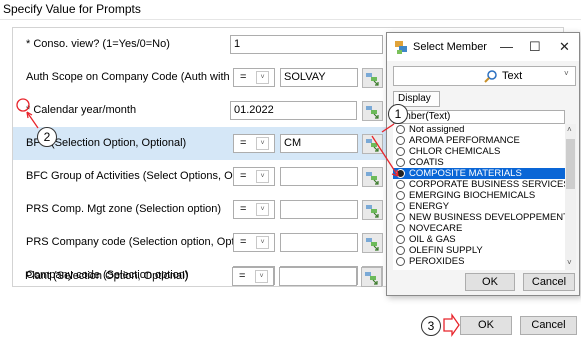 This screenshot has width=581, height=339. Describe the element at coordinates (47, 137) in the screenshot. I see `callout-2: 2` at that location.